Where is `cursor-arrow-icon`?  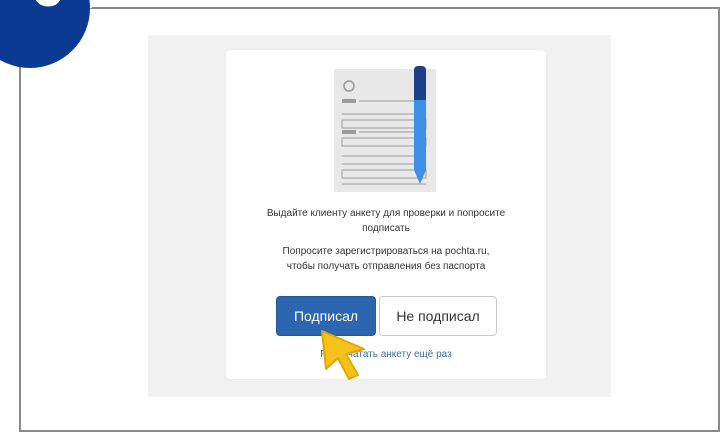 cursor-arrow-icon is located at coordinates (343, 355).